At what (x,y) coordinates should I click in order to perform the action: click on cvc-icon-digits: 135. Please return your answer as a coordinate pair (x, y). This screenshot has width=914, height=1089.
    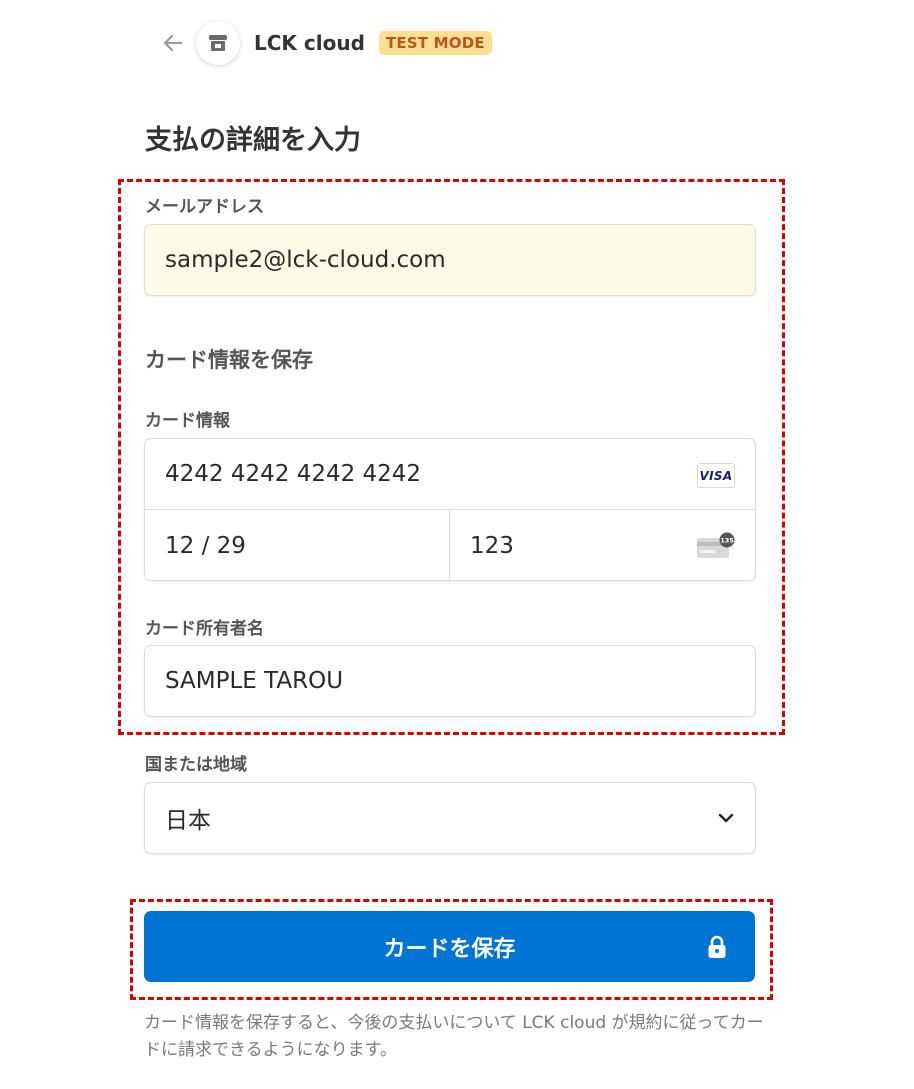
    Looking at the image, I should click on (727, 541).